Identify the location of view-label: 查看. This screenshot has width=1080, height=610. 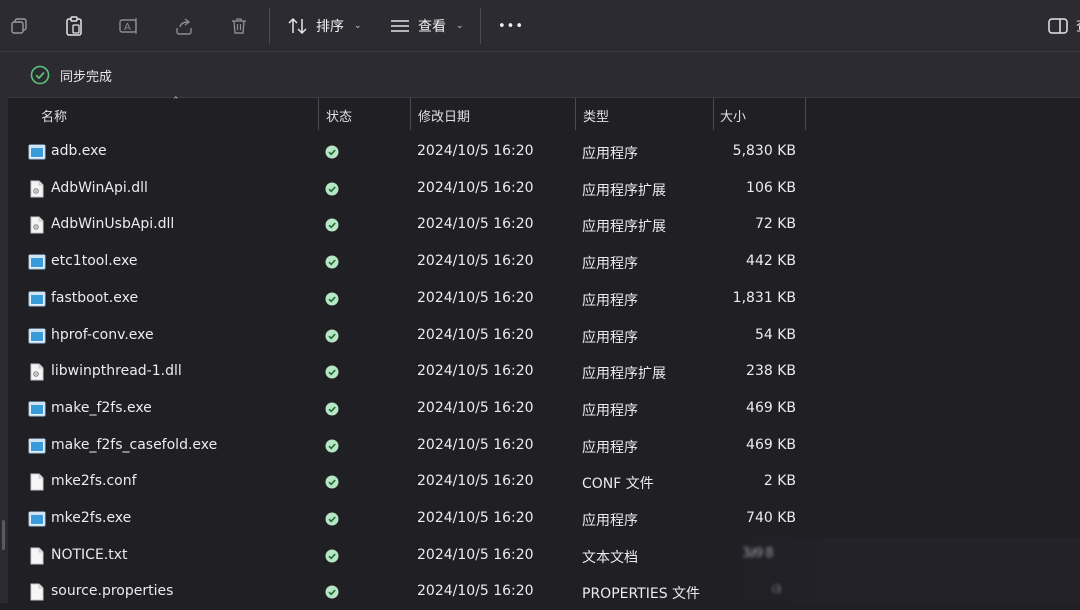
(432, 27).